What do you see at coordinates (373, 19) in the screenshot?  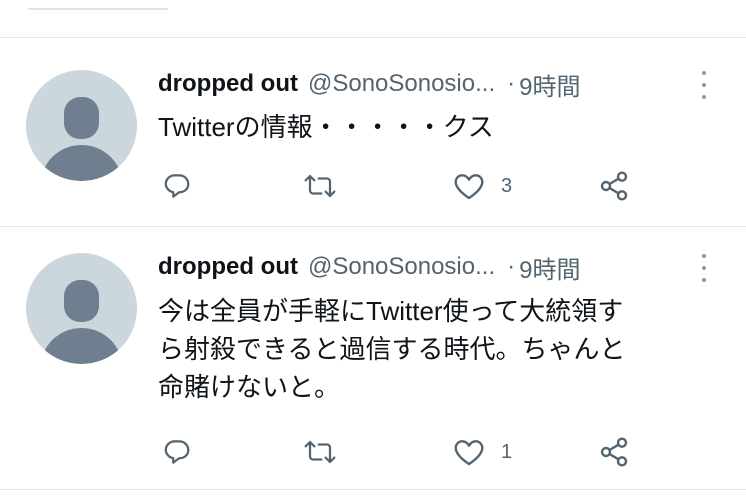 I see `previous-tweet-edge` at bounding box center [373, 19].